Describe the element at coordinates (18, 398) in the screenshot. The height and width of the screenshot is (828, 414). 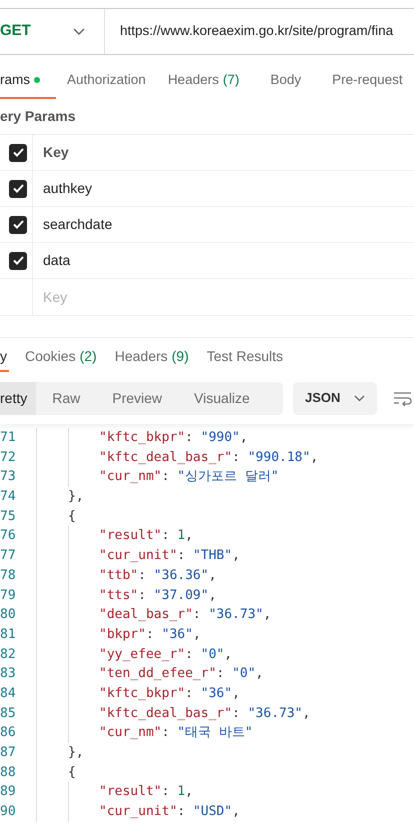
I see `view-mode-tab: retty` at that location.